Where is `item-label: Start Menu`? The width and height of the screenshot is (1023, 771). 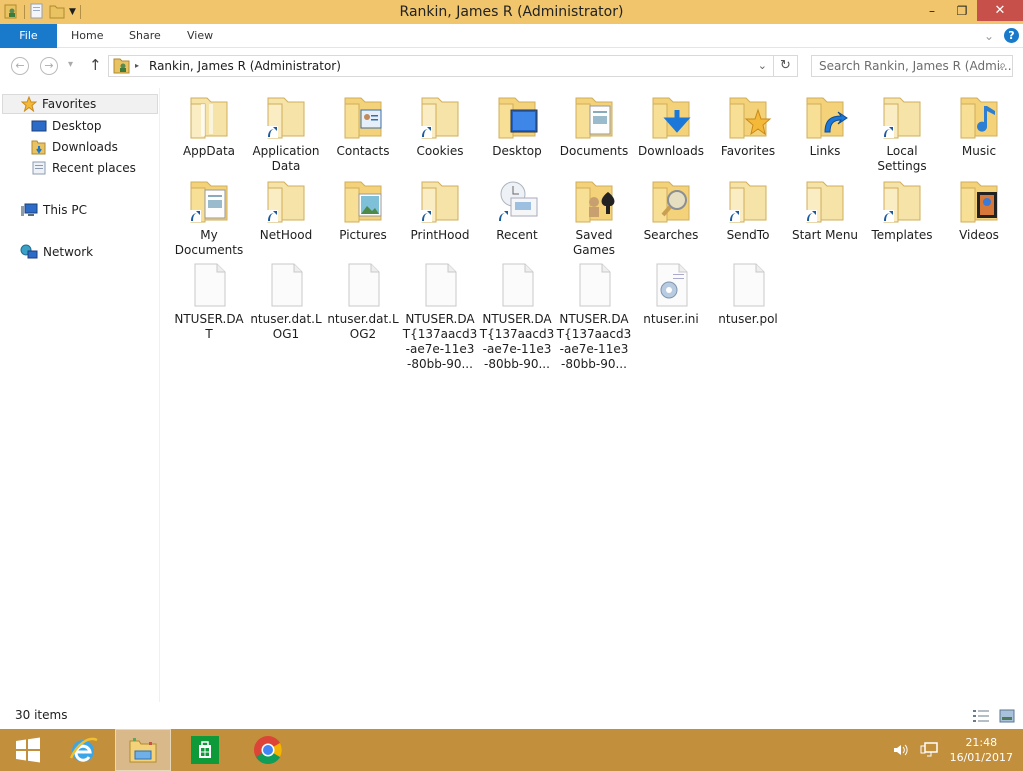
item-label: Start Menu is located at coordinates (825, 235).